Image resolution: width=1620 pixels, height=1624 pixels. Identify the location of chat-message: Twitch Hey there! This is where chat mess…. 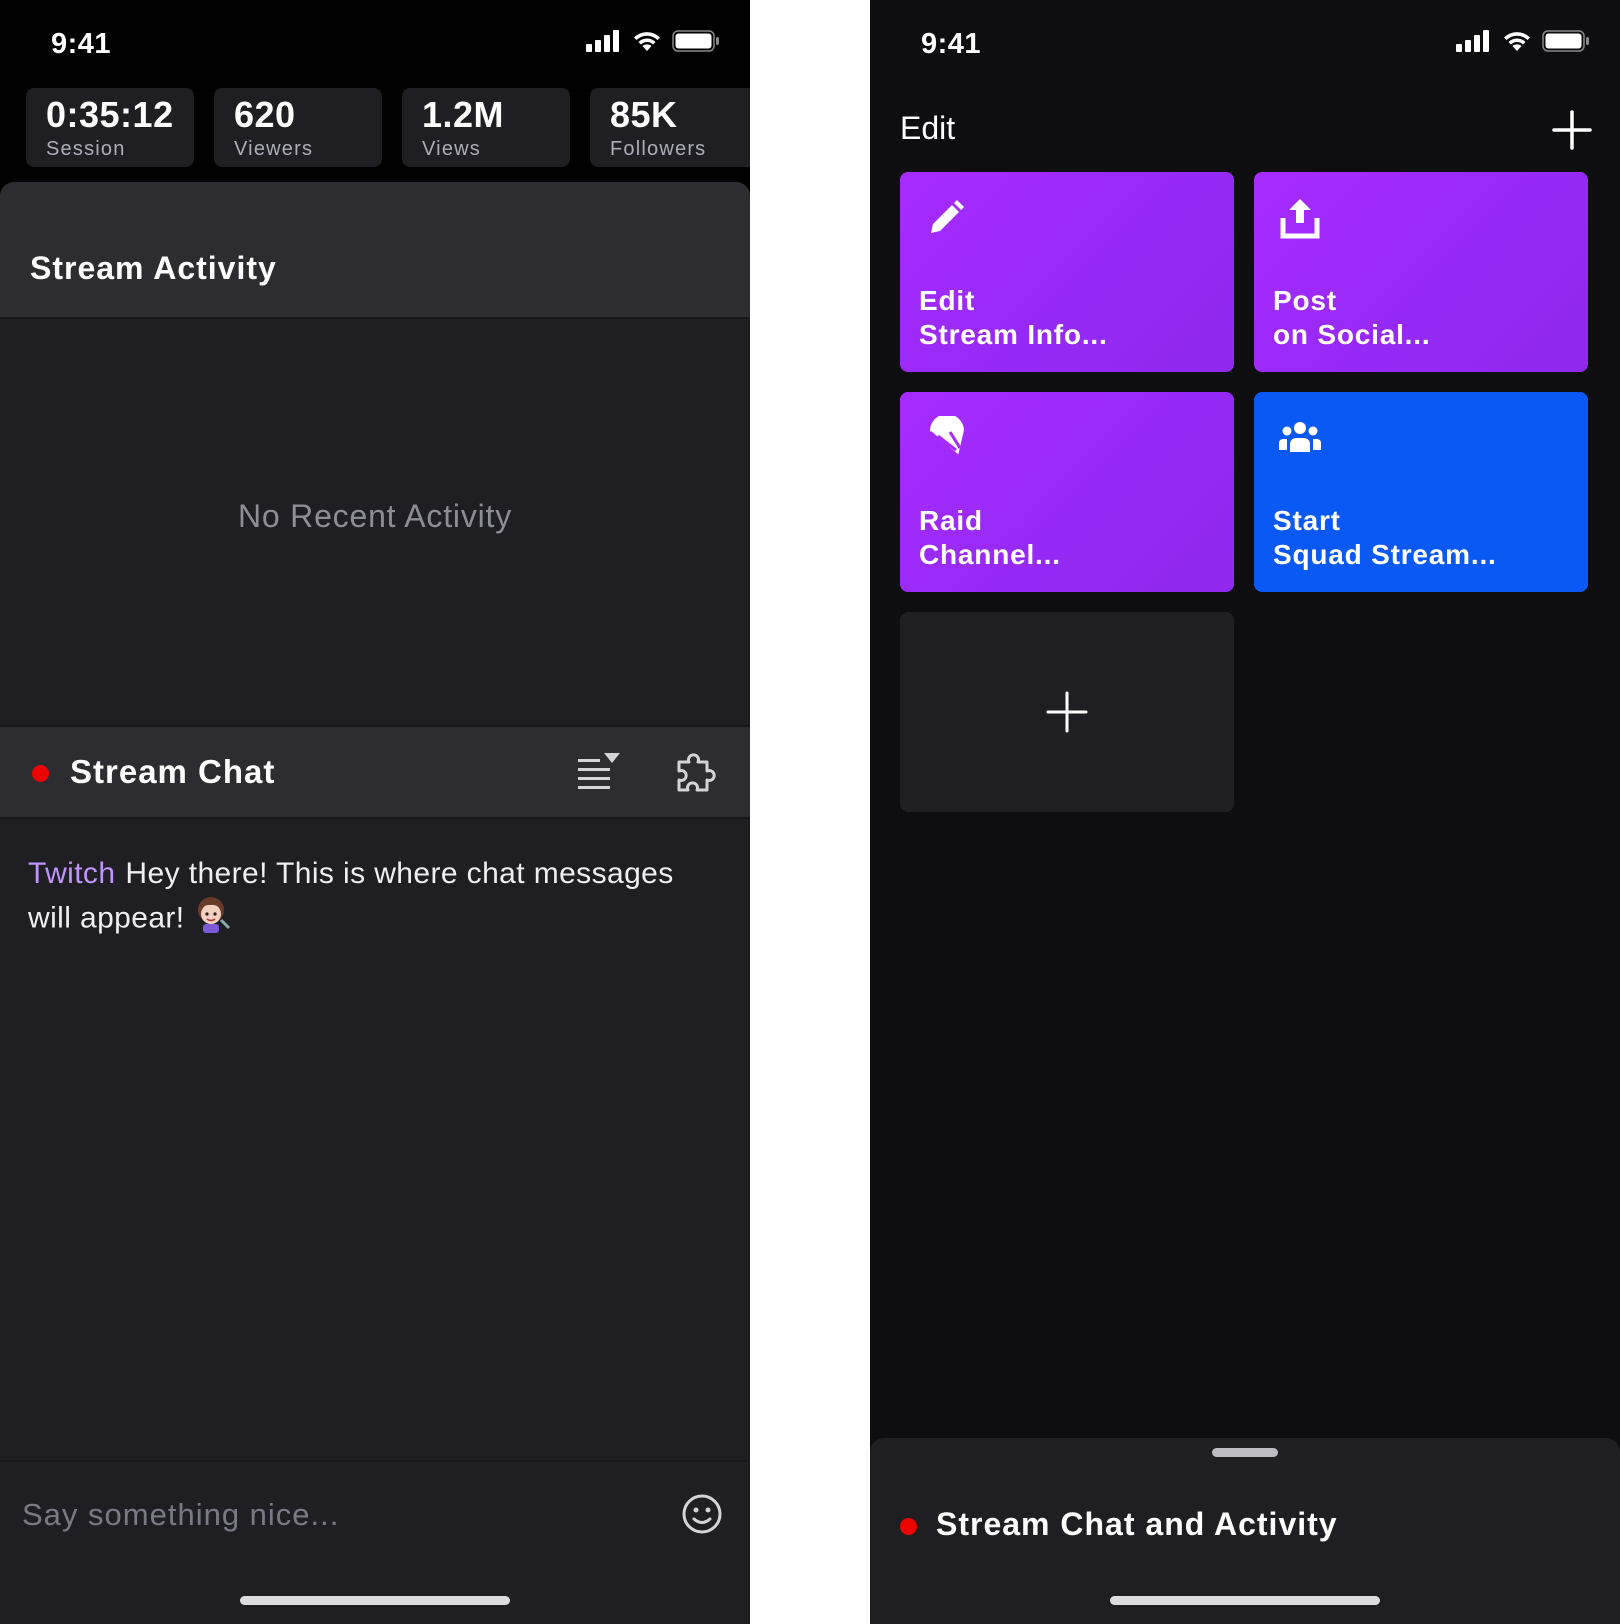
(373, 899).